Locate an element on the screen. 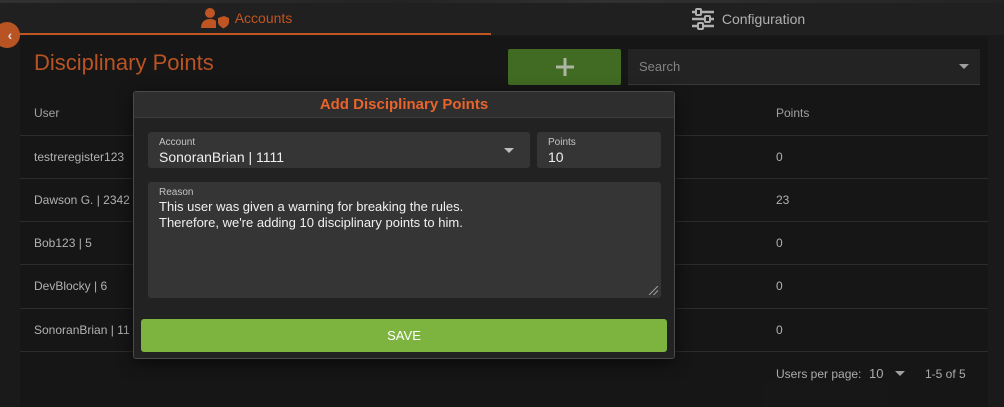 The image size is (1004, 407). reason-label: Reason is located at coordinates (176, 192).